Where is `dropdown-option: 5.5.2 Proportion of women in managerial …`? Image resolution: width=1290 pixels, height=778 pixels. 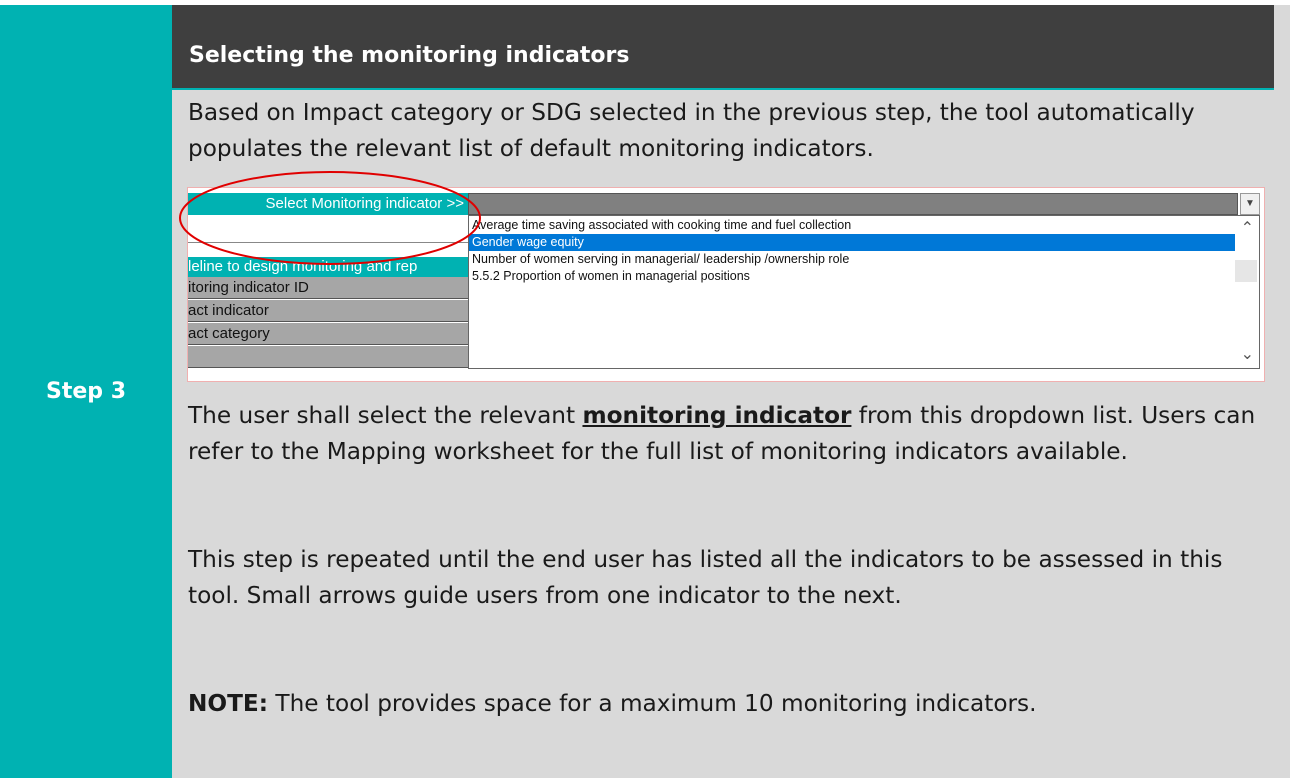 dropdown-option: 5.5.2 Proportion of women in managerial … is located at coordinates (852, 276).